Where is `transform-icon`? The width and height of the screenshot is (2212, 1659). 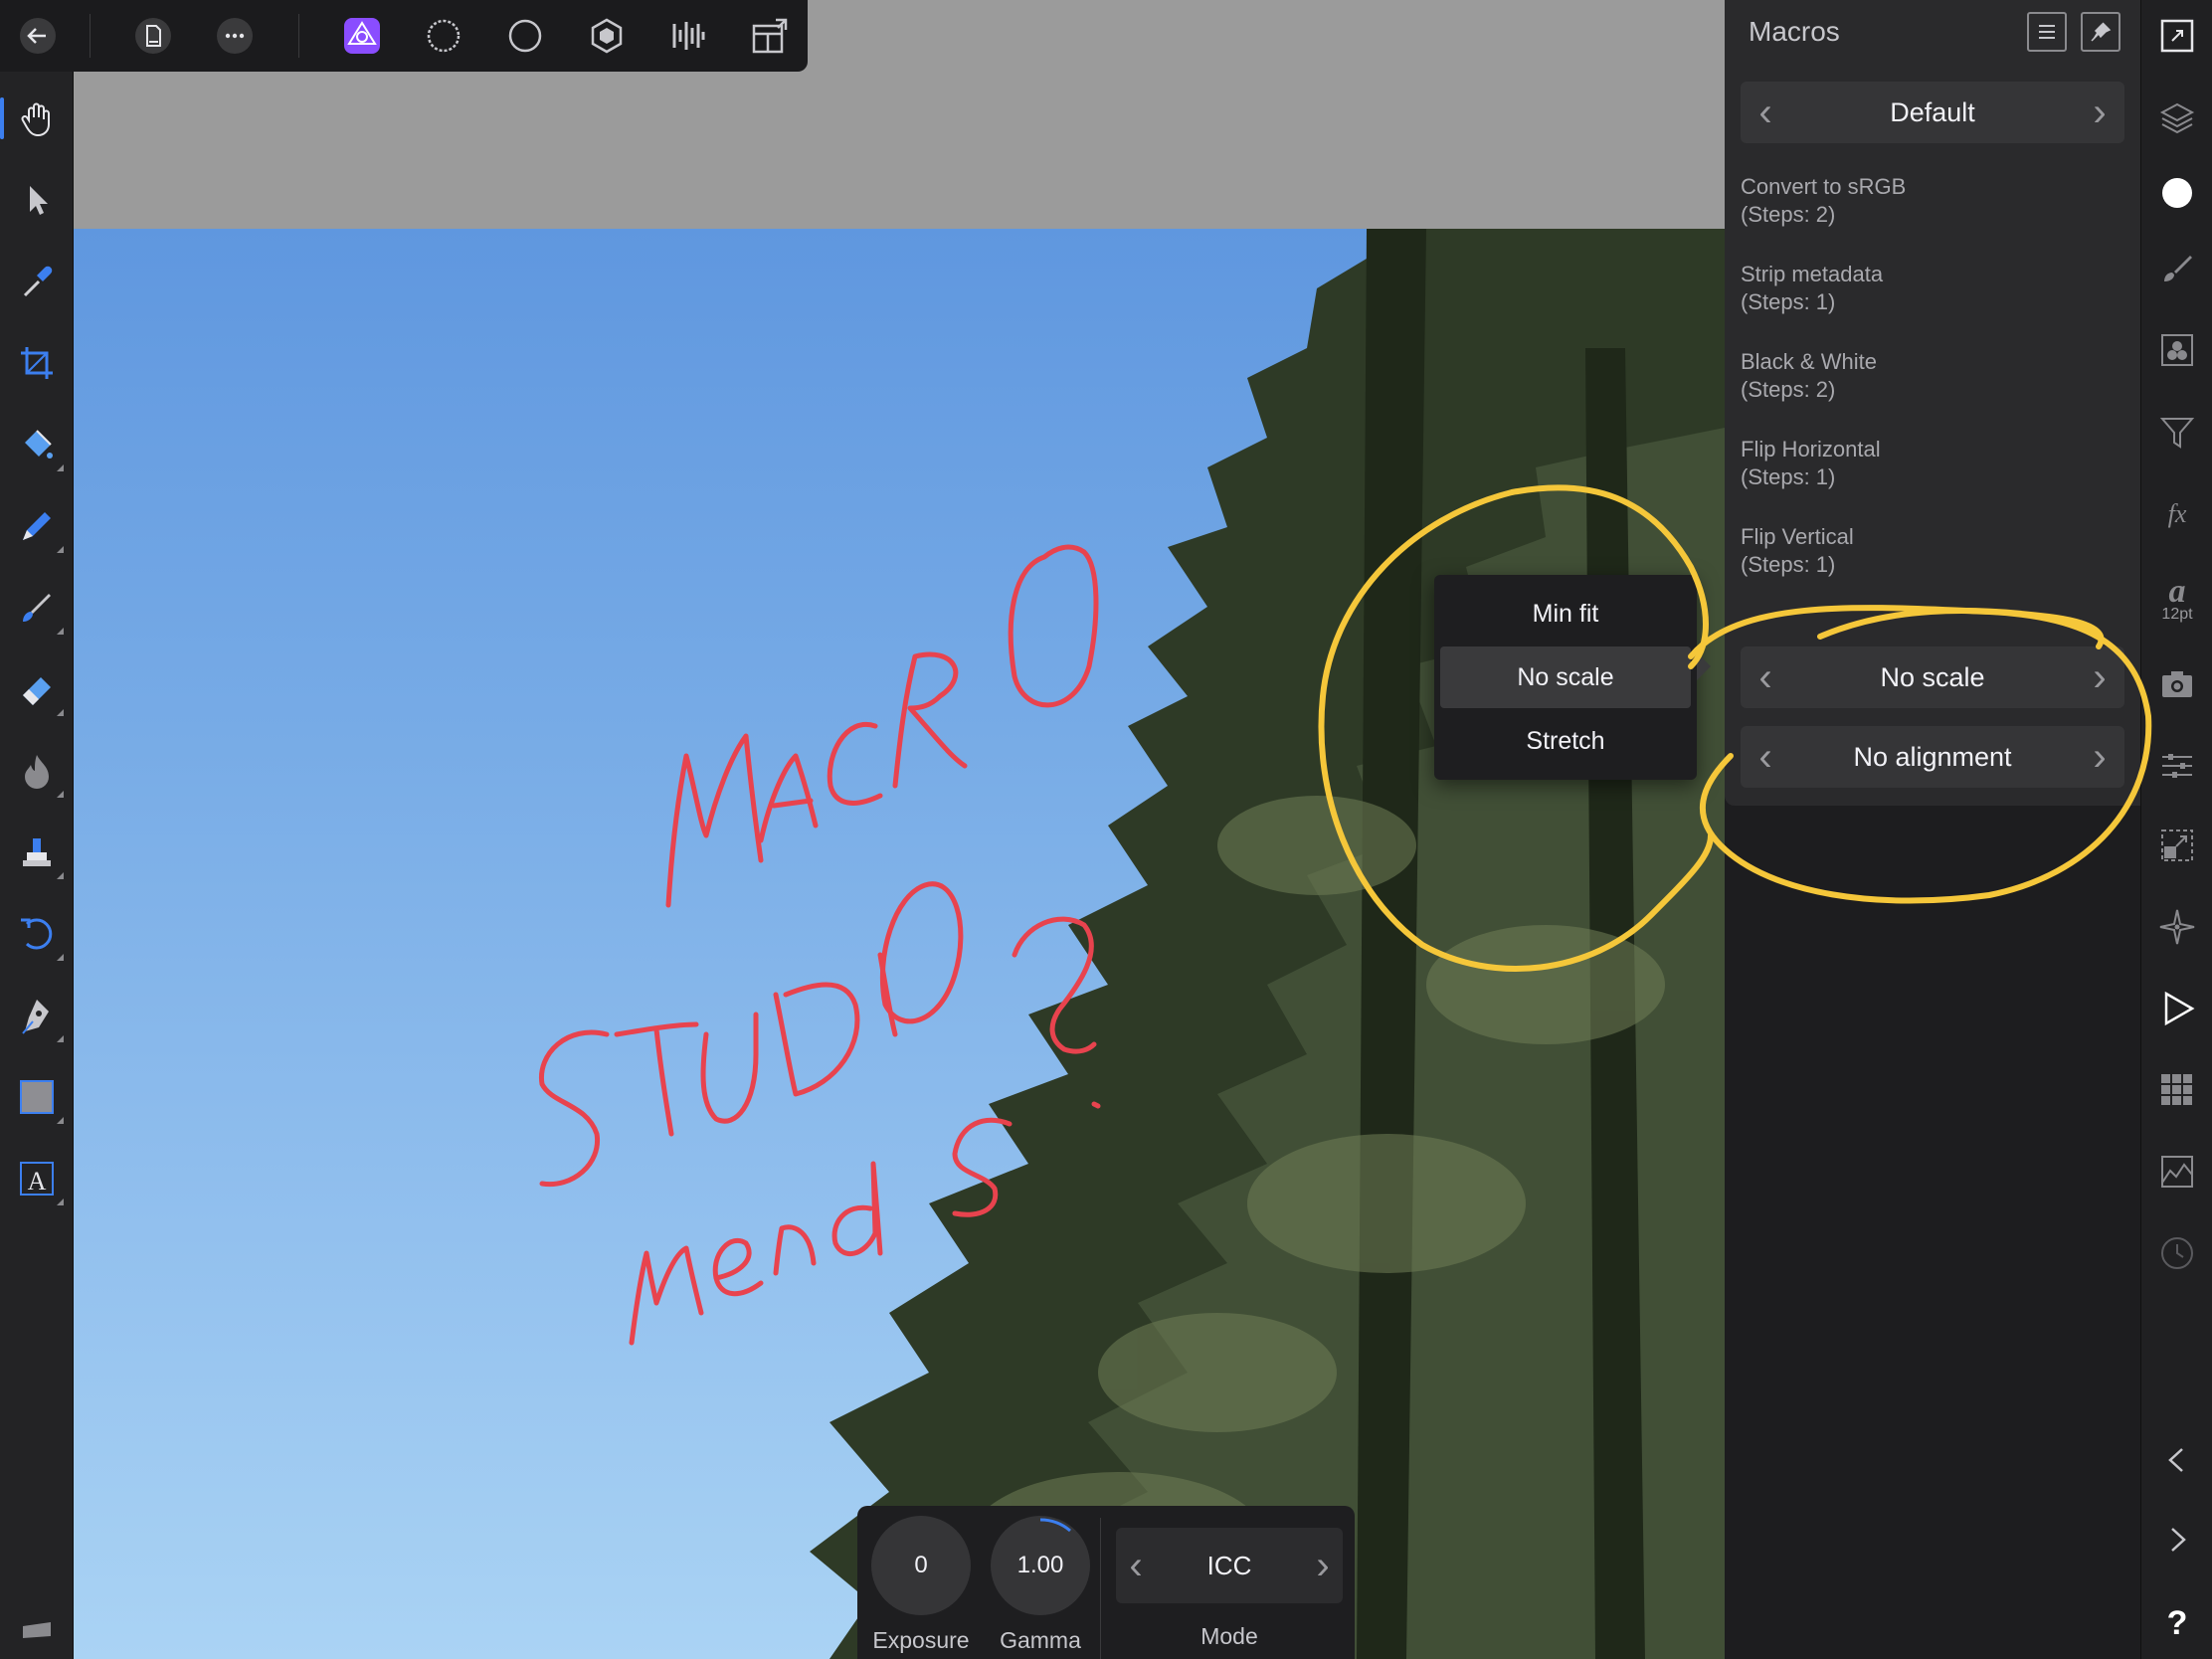 transform-icon is located at coordinates (2177, 845).